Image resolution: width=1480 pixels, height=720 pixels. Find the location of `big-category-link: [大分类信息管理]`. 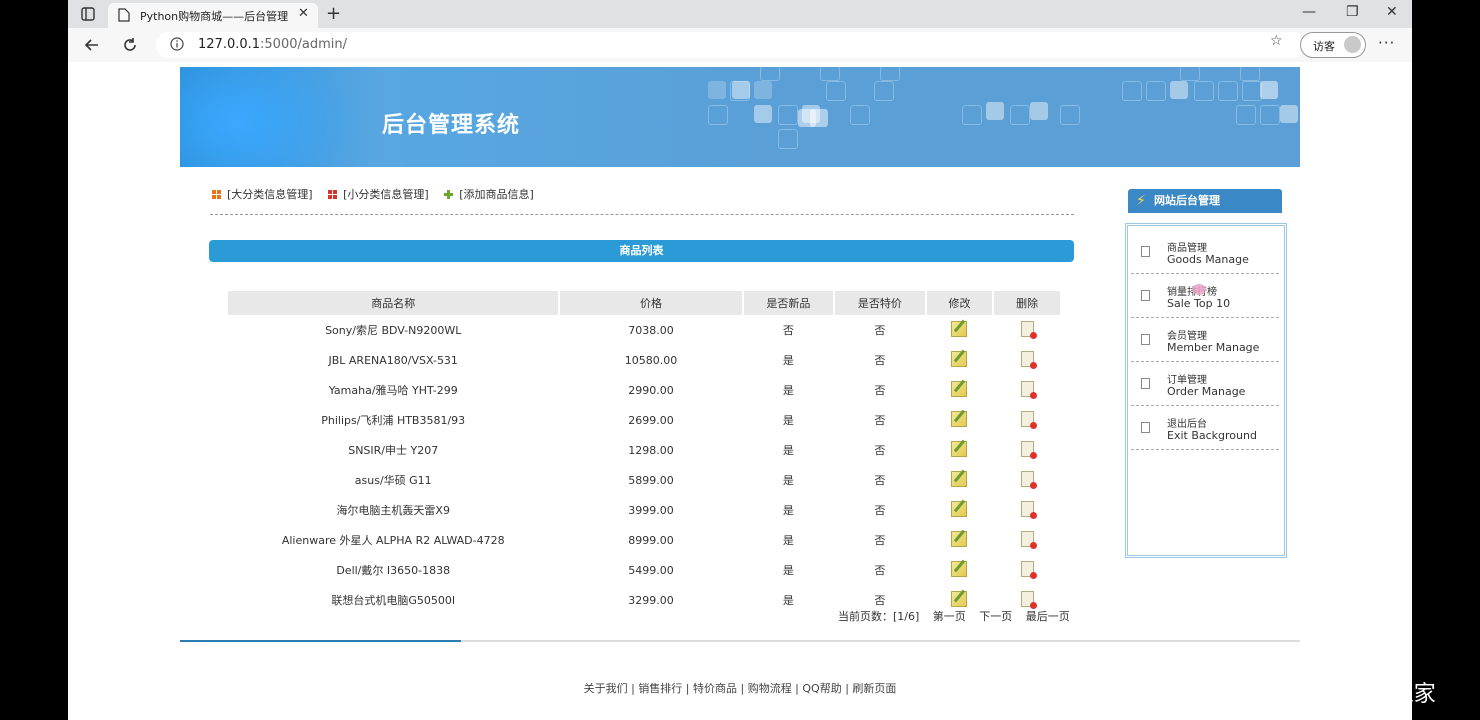

big-category-link: [大分类信息管理] is located at coordinates (262, 194).